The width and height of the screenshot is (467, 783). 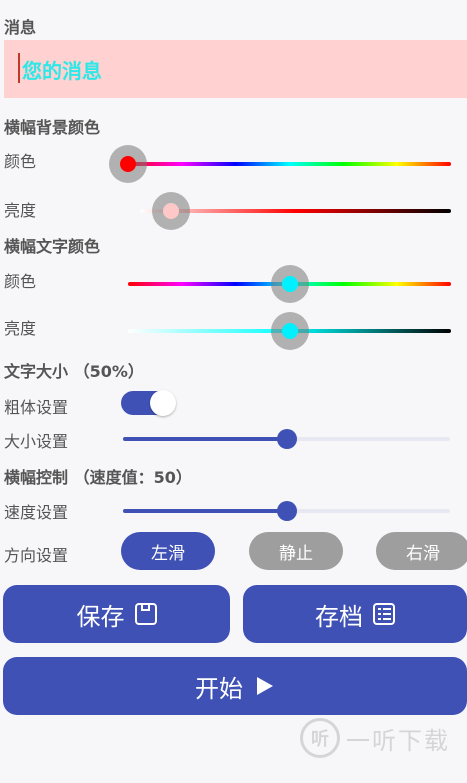 I want to click on archive-button-label: 存档, so click(x=339, y=616).